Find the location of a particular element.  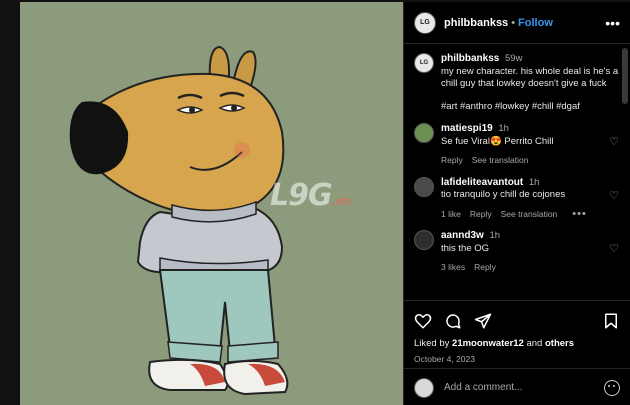

add-comment-bar is located at coordinates (517, 386).